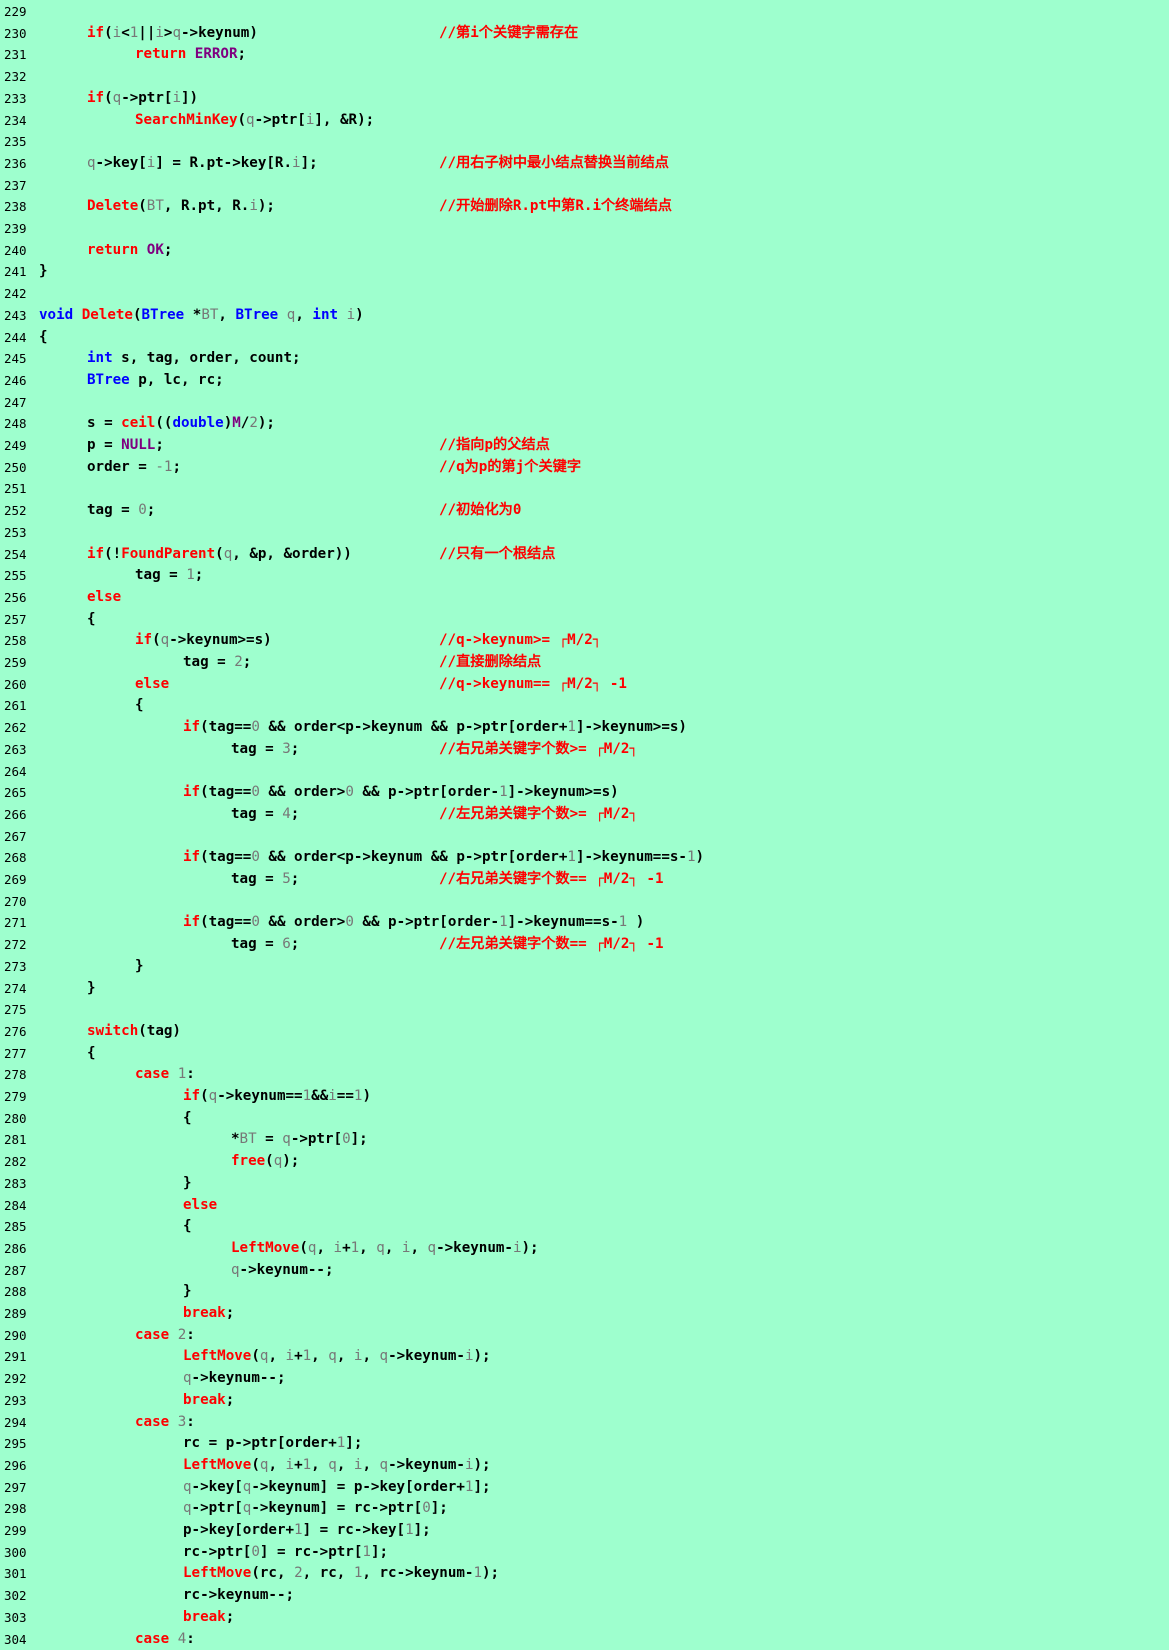  Describe the element at coordinates (379, 1552) in the screenshot. I see `code-token: ];` at that location.